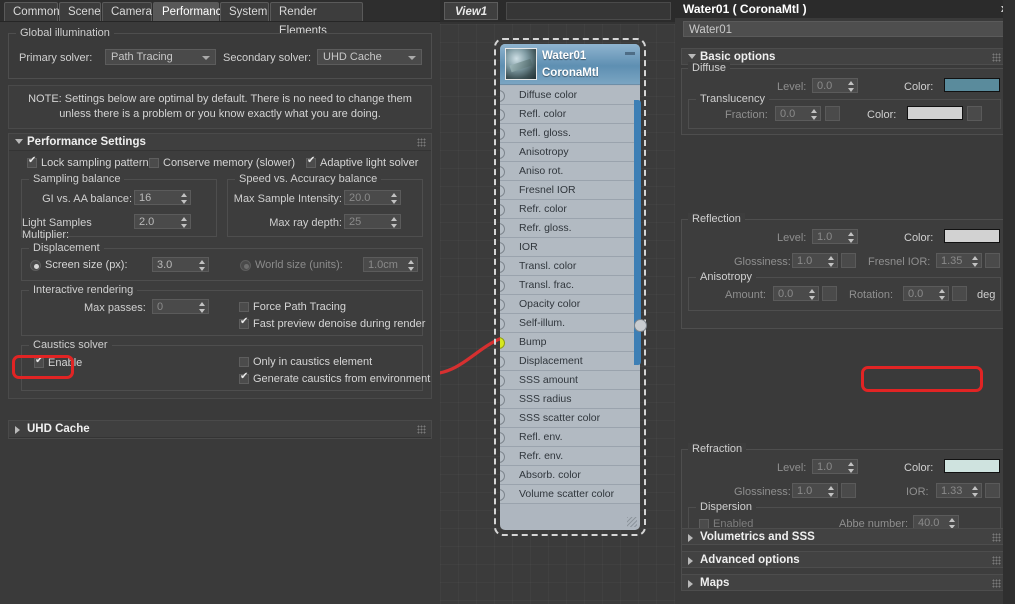 The image size is (1015, 604). I want to click on node-socket-row: Refr. color, so click(570, 209).